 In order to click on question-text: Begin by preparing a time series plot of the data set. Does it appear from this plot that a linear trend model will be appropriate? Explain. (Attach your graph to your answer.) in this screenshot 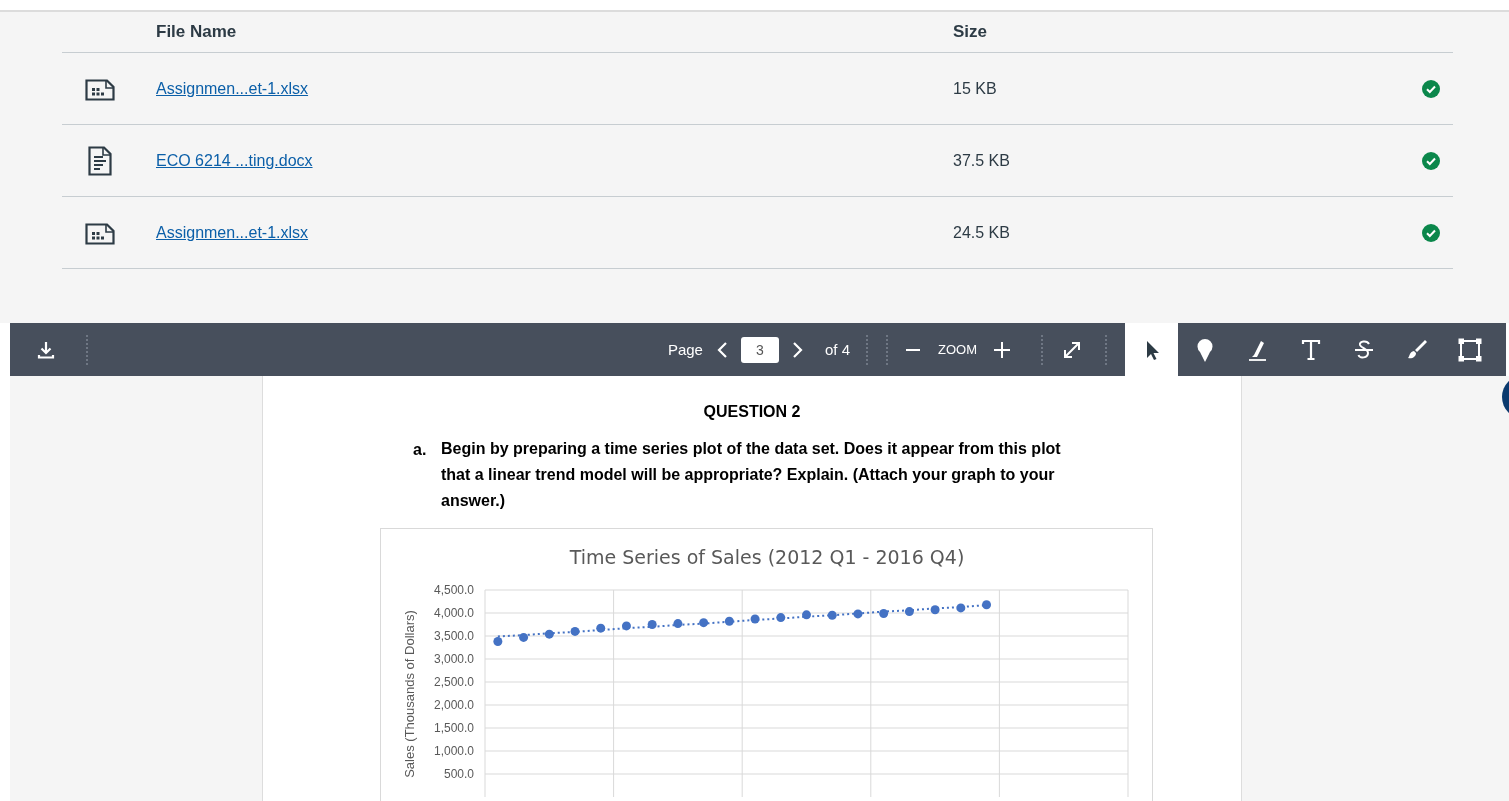, I will do `click(751, 475)`.